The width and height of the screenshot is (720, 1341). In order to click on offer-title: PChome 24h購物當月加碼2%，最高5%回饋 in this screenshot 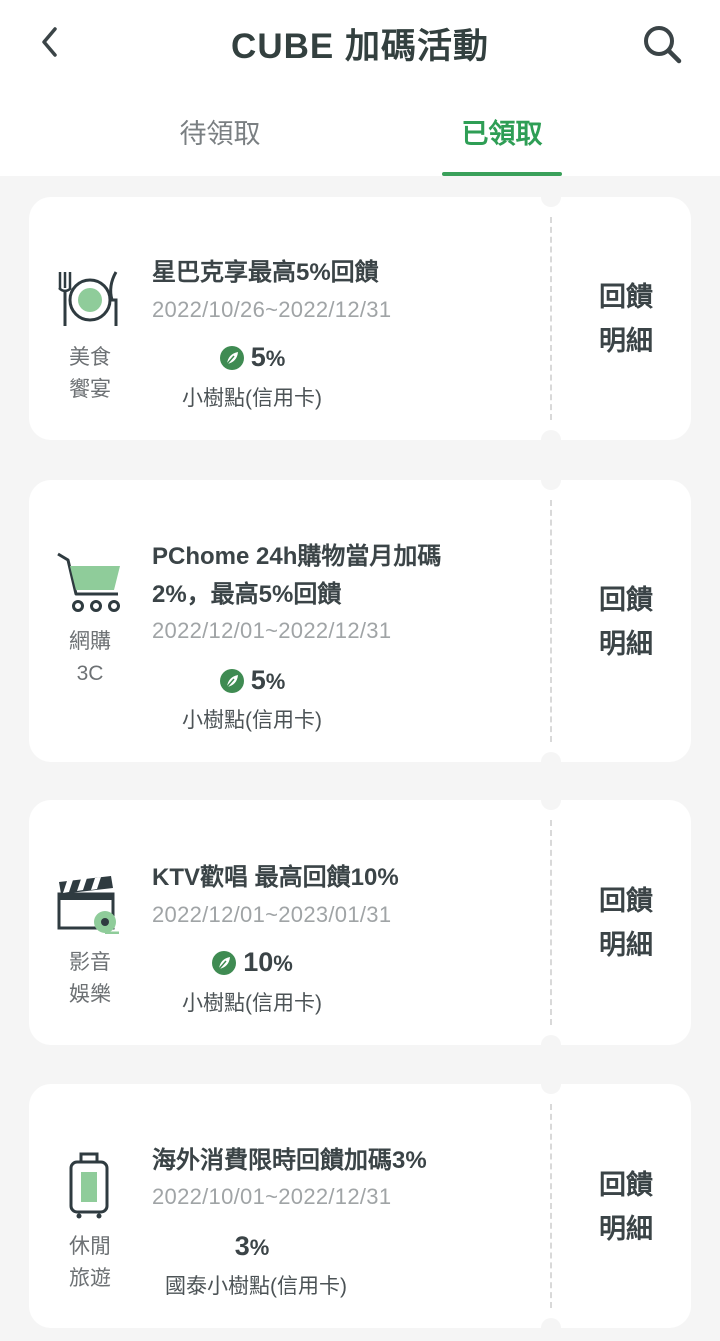, I will do `click(297, 575)`.